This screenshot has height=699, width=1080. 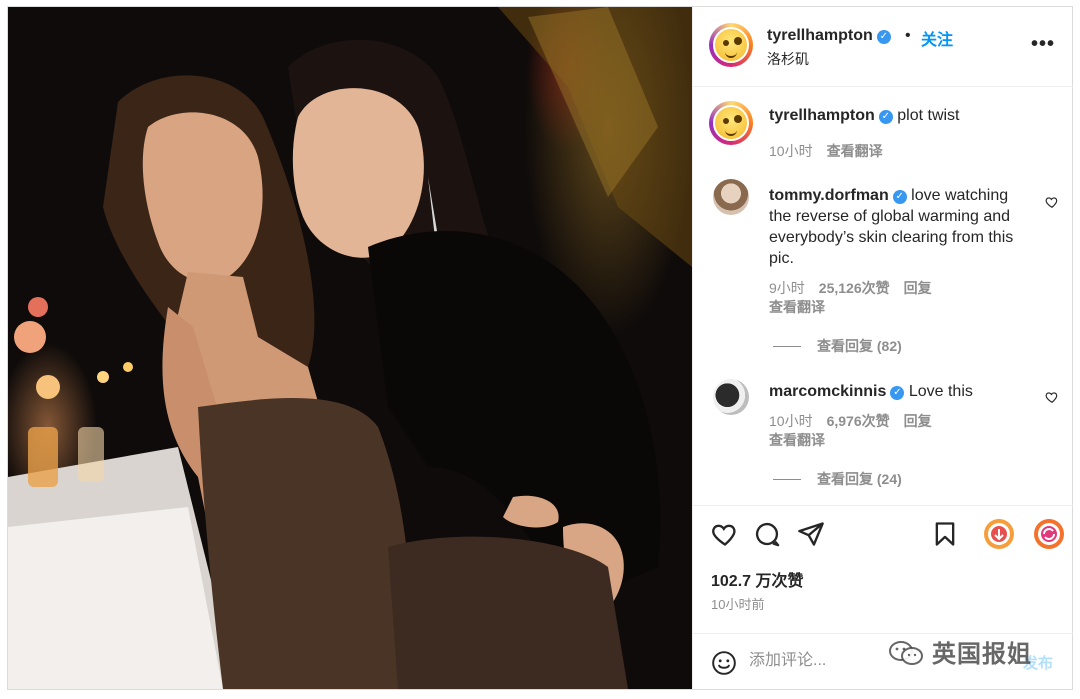 What do you see at coordinates (859, 346) in the screenshot?
I see `view-replies-label: 查看回复 (82)` at bounding box center [859, 346].